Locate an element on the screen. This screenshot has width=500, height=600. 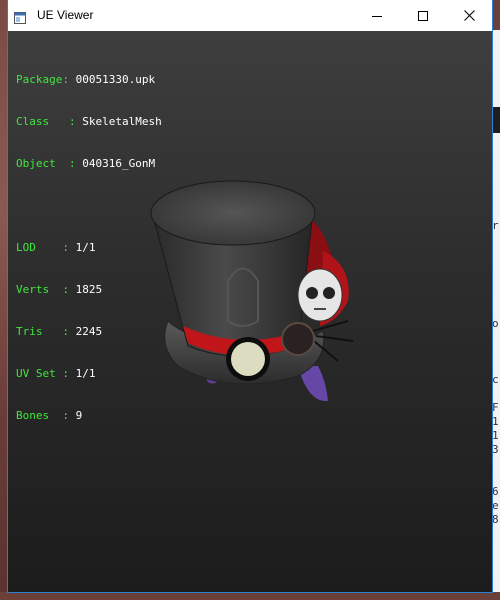
info-row-class: Class : SkeletalMesh is located at coordinates (89, 121).